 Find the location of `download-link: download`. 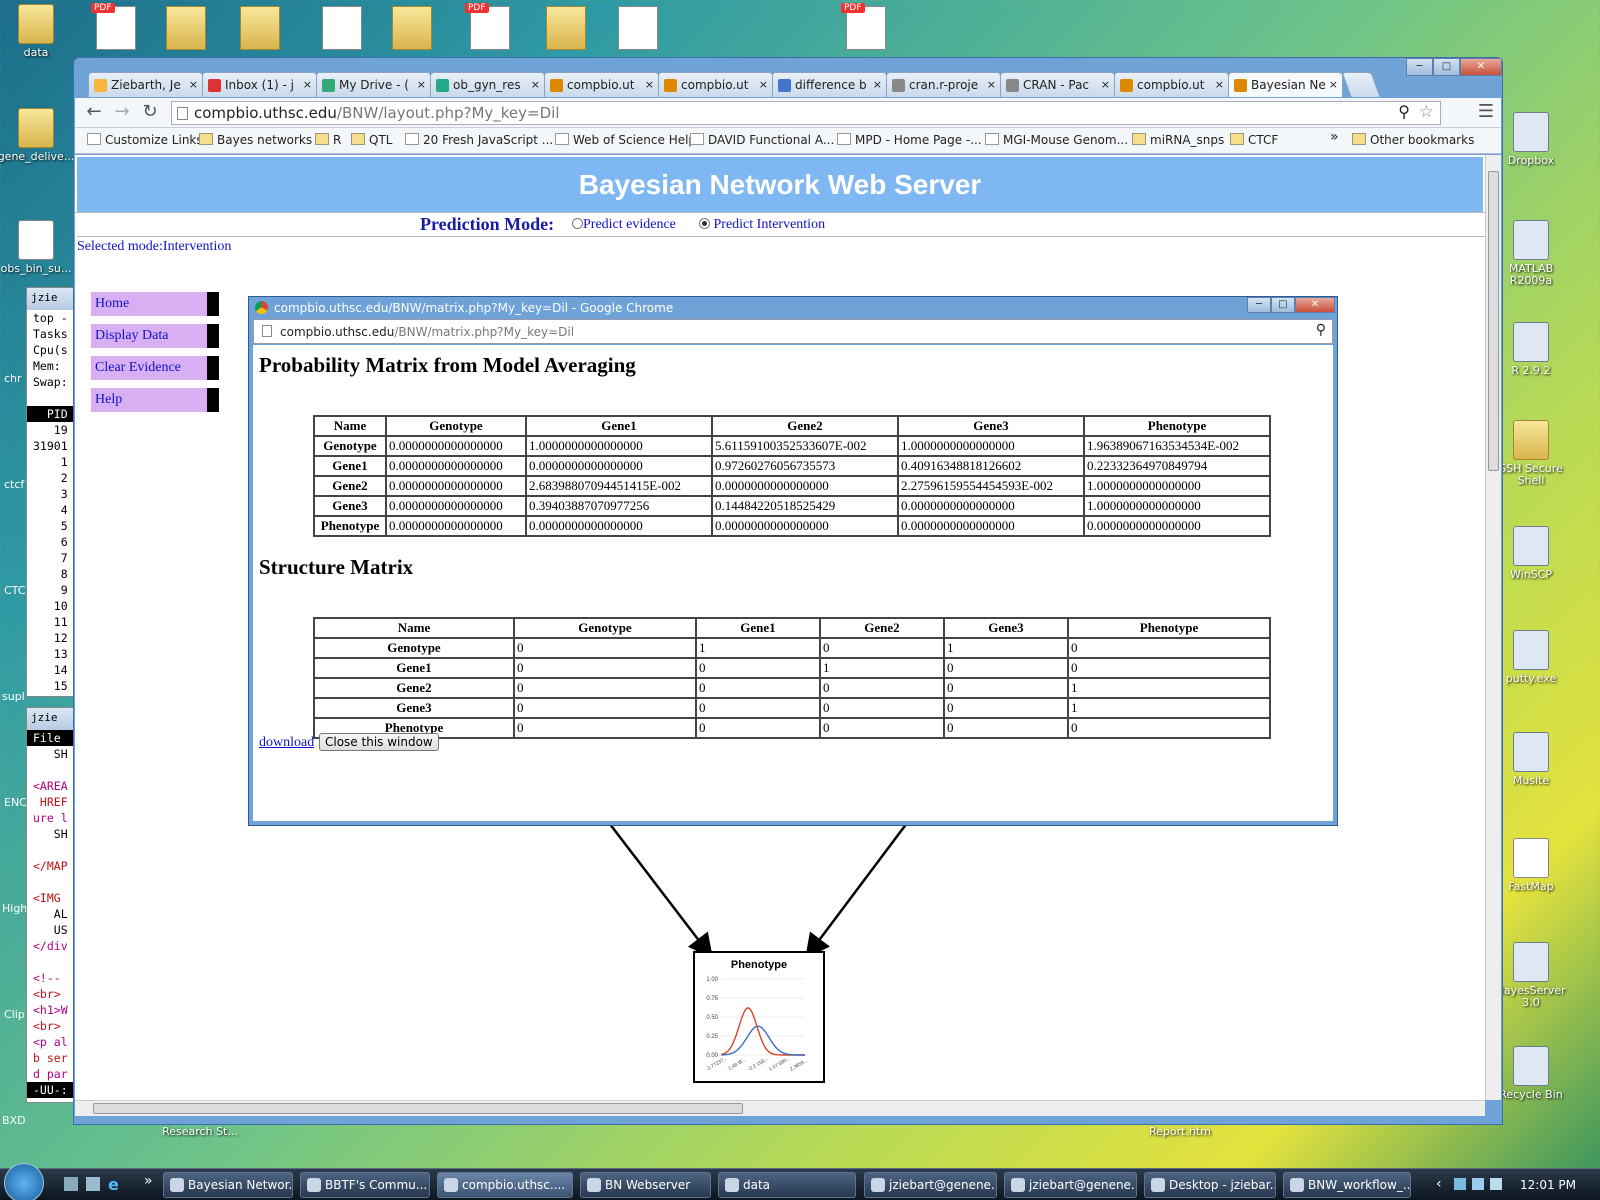

download-link: download is located at coordinates (286, 743).